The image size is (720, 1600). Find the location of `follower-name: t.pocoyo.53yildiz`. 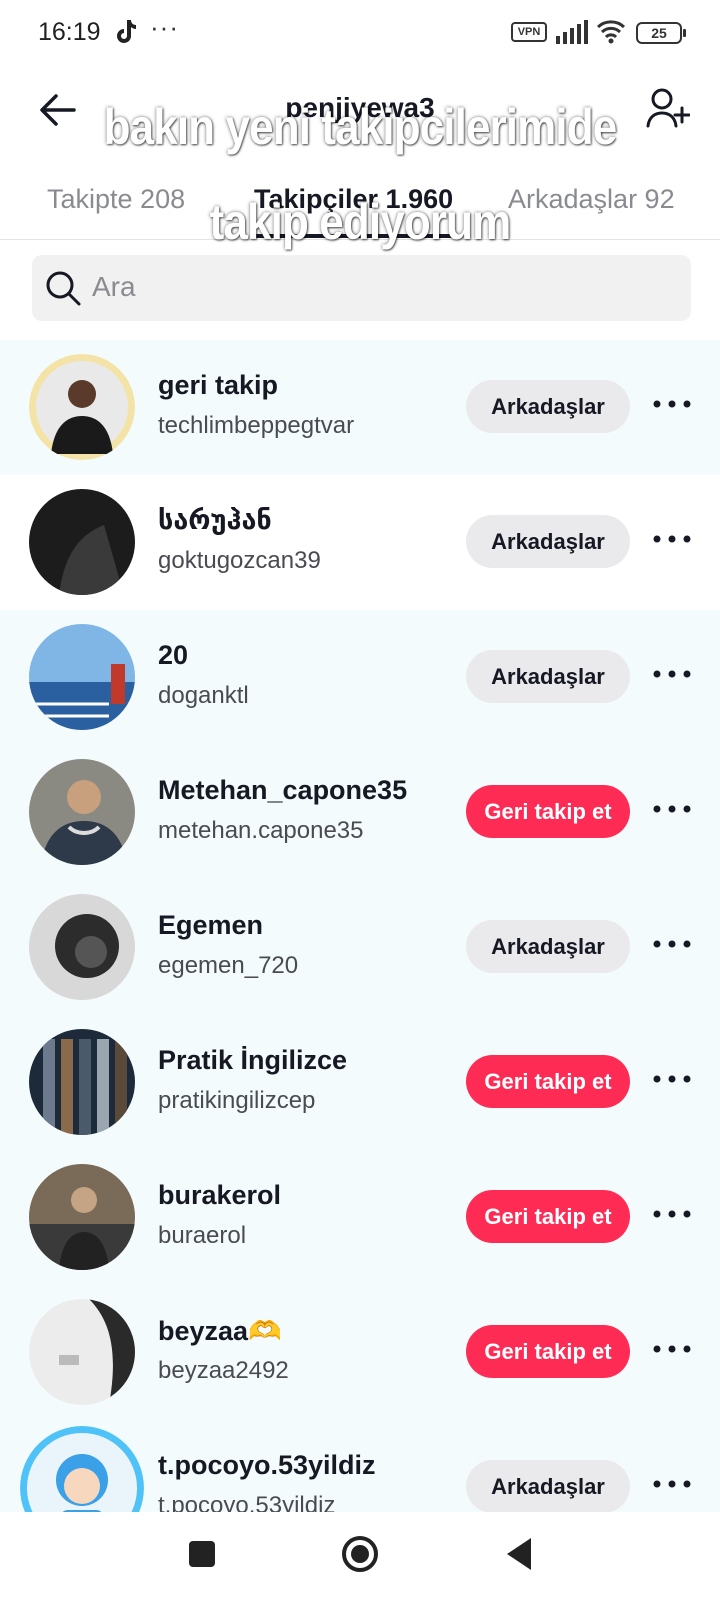

follower-name: t.pocoyo.53yildiz is located at coordinates (267, 1465).